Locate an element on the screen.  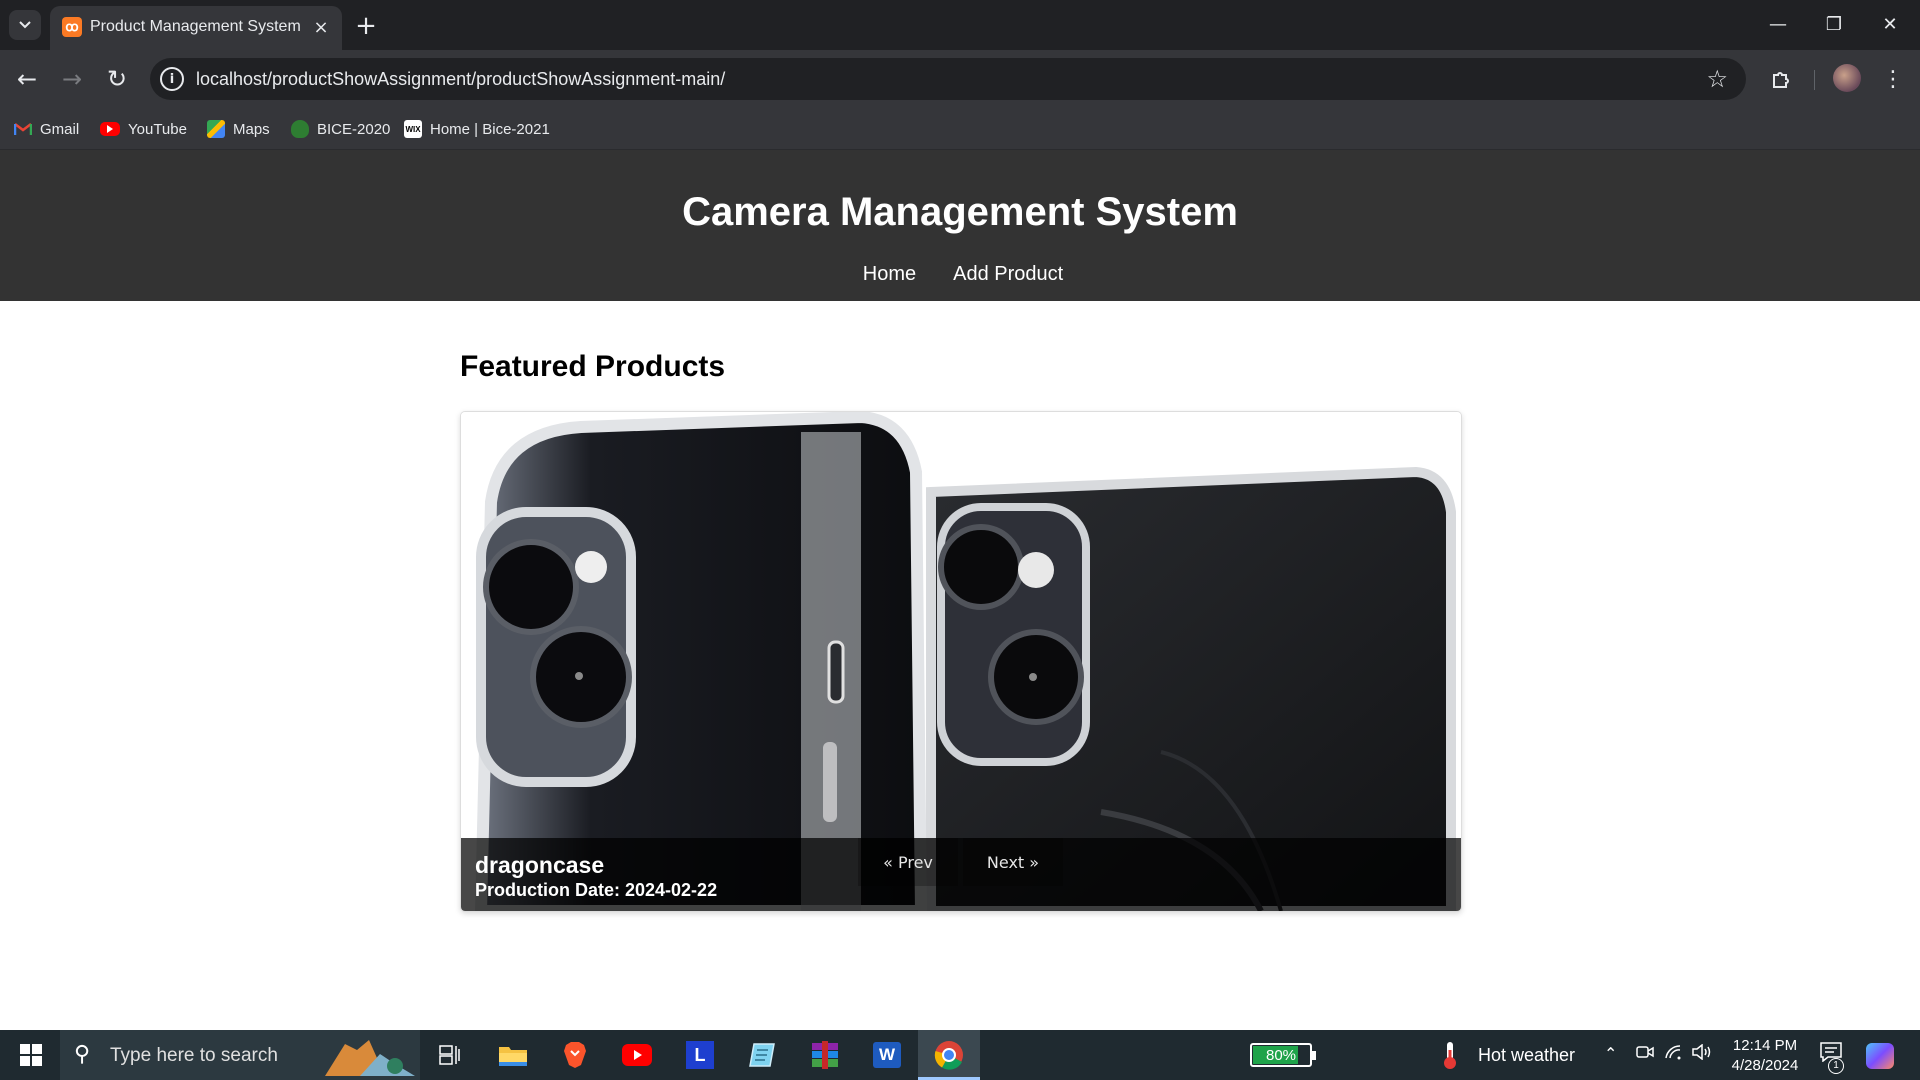
task-view-icon is located at coordinates (450, 1055).